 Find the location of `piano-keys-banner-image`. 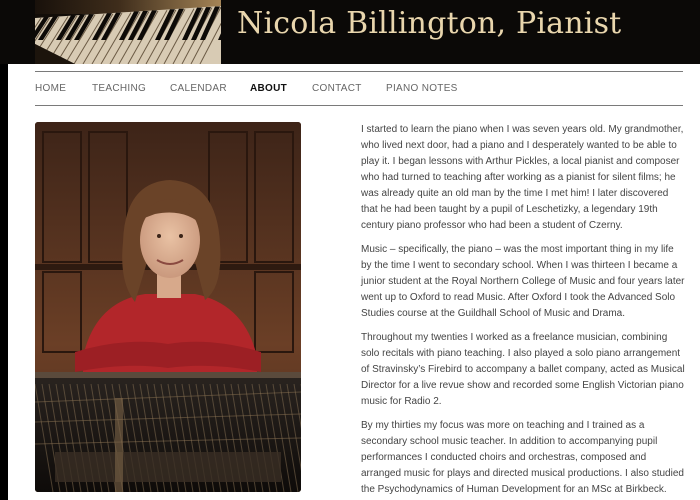

piano-keys-banner-image is located at coordinates (128, 32).